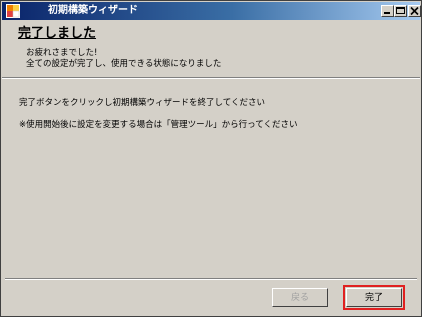 This screenshot has width=422, height=317. I want to click on instruction-text: 完了ボタンをクリックし初期構築ウィザードを終了してください, so click(142, 103).